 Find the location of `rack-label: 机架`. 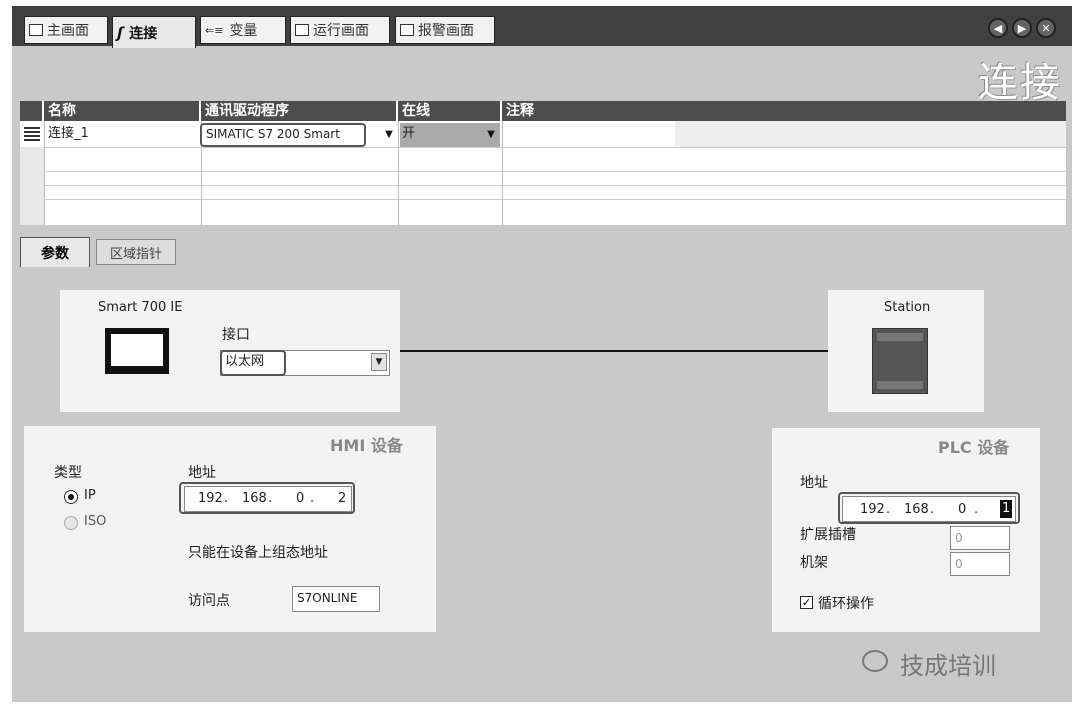

rack-label: 机架 is located at coordinates (814, 563).